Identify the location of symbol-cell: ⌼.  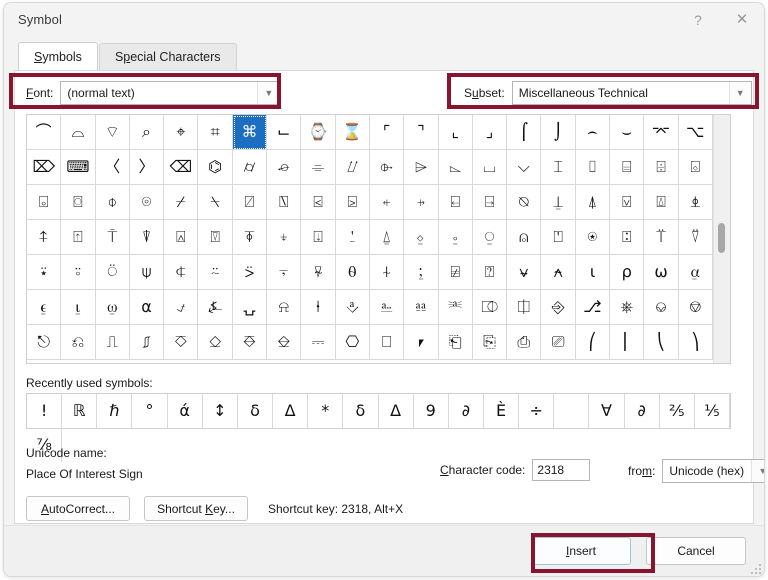
(78, 202).